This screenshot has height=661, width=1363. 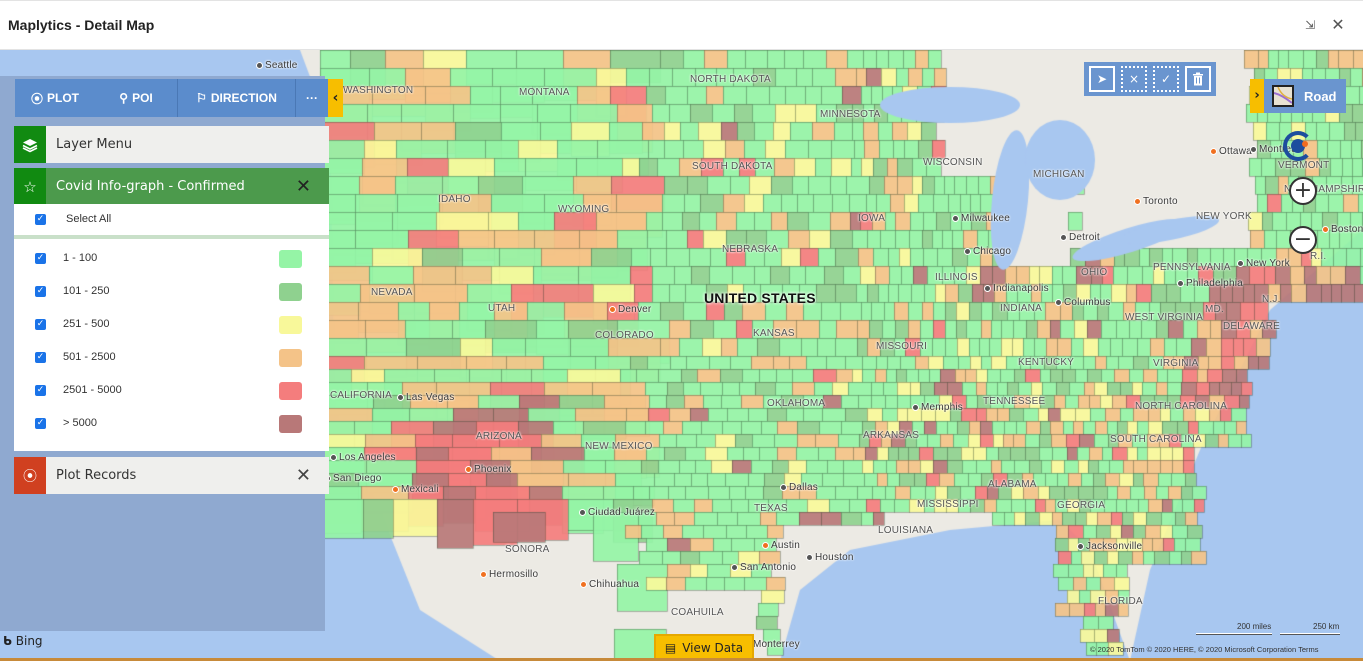 What do you see at coordinates (1271, 299) in the screenshot?
I see `state-label: N.J.` at bounding box center [1271, 299].